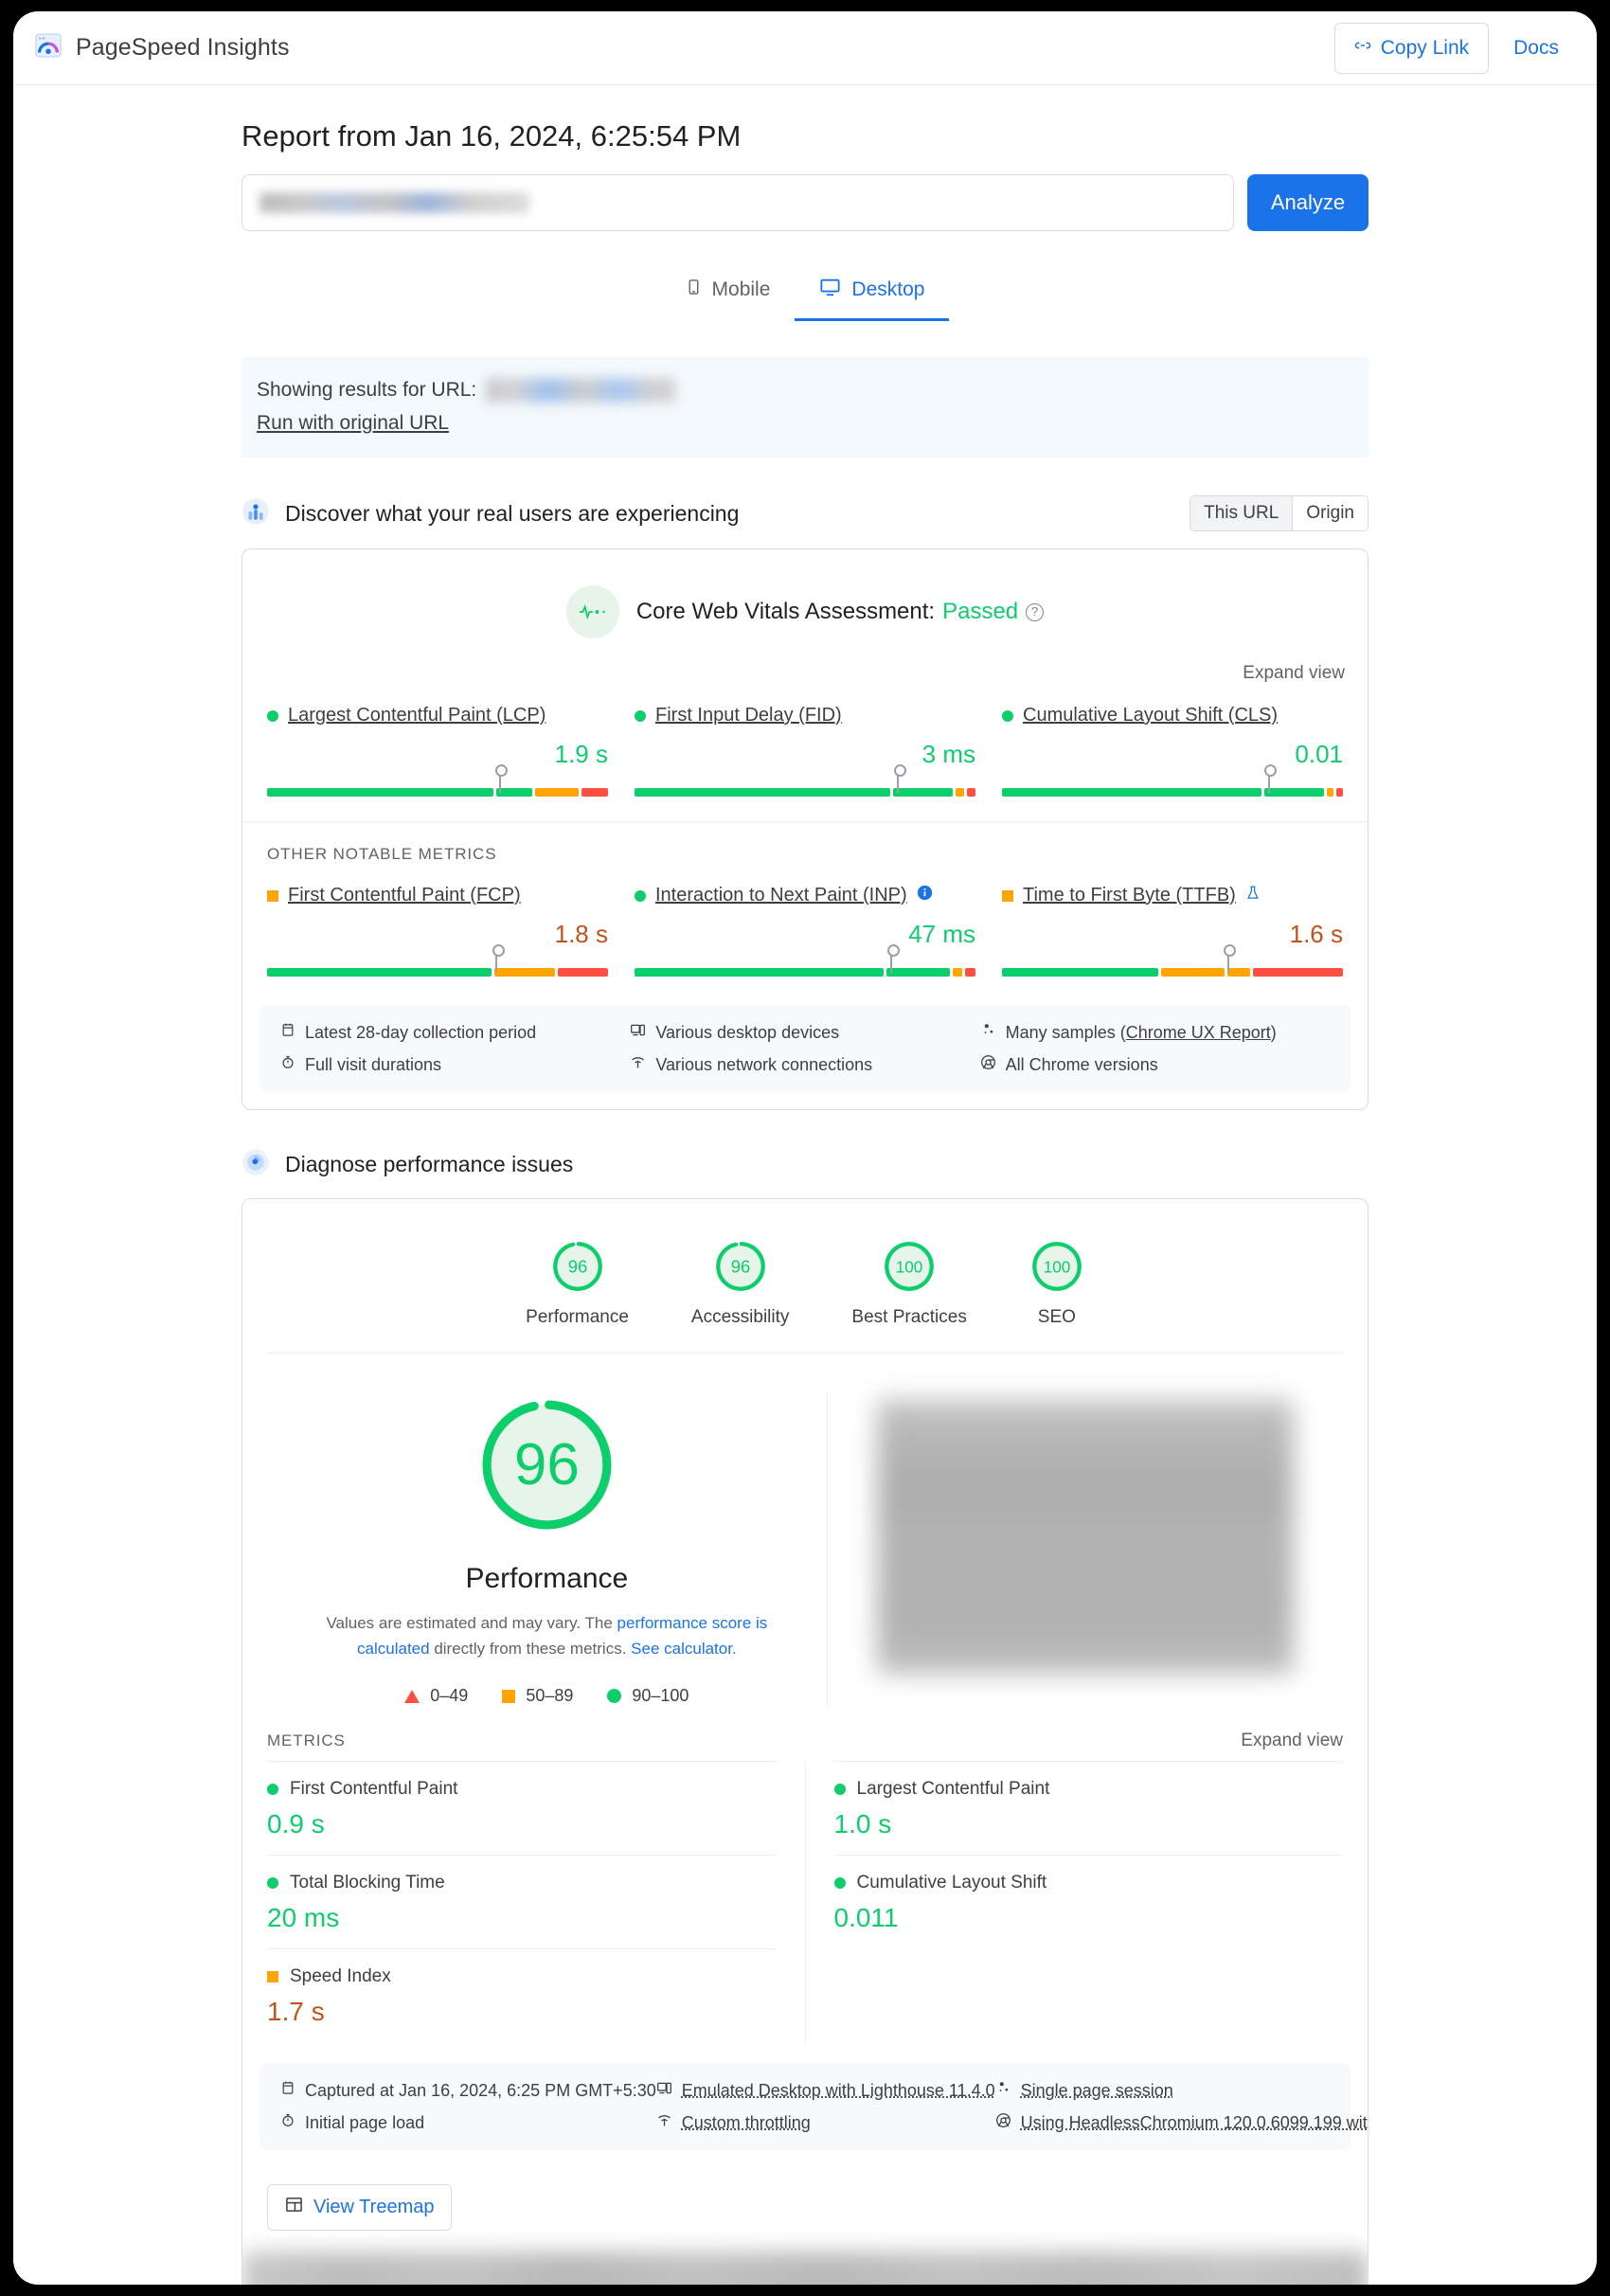 The image size is (1610, 2296). I want to click on gauge-performance: 96 Performance, so click(577, 1283).